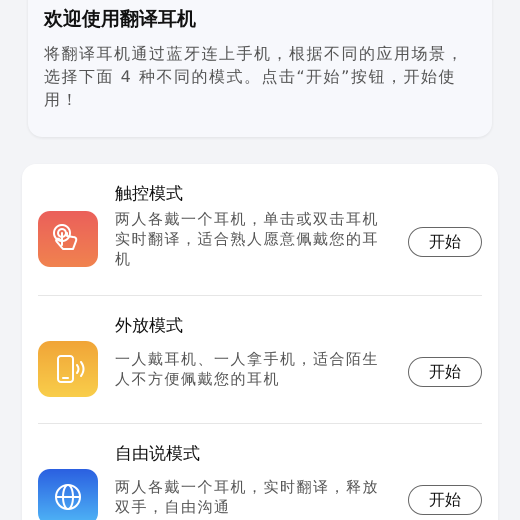  Describe the element at coordinates (158, 454) in the screenshot. I see `mode-title: 自由说模式` at that location.